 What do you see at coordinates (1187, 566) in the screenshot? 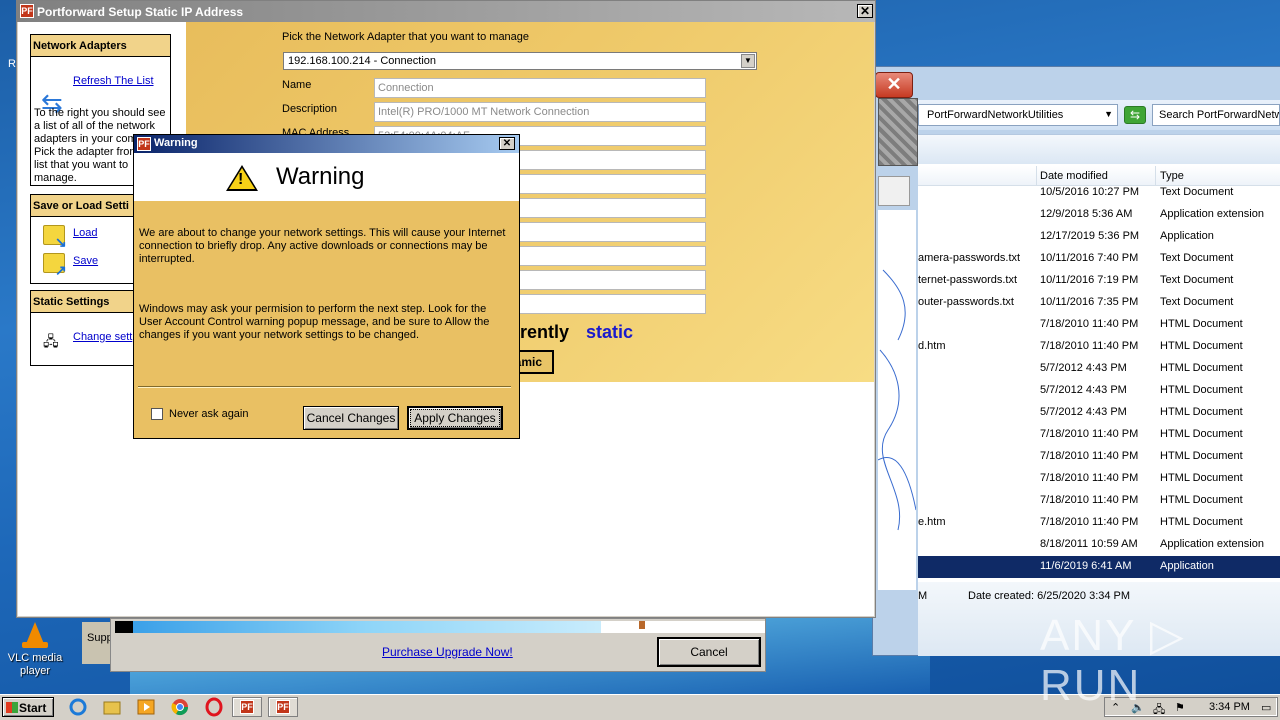
I see `file-type: Application` at bounding box center [1187, 566].